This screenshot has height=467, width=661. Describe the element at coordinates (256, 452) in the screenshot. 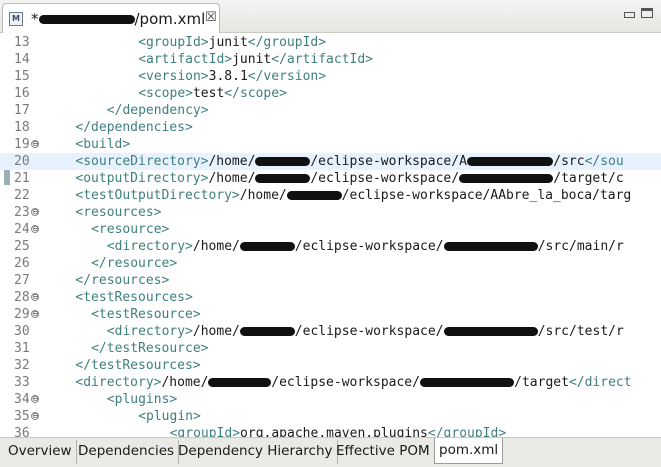

I see `page-tab-dependency-hierarchy: Dependency Hierarchy` at that location.